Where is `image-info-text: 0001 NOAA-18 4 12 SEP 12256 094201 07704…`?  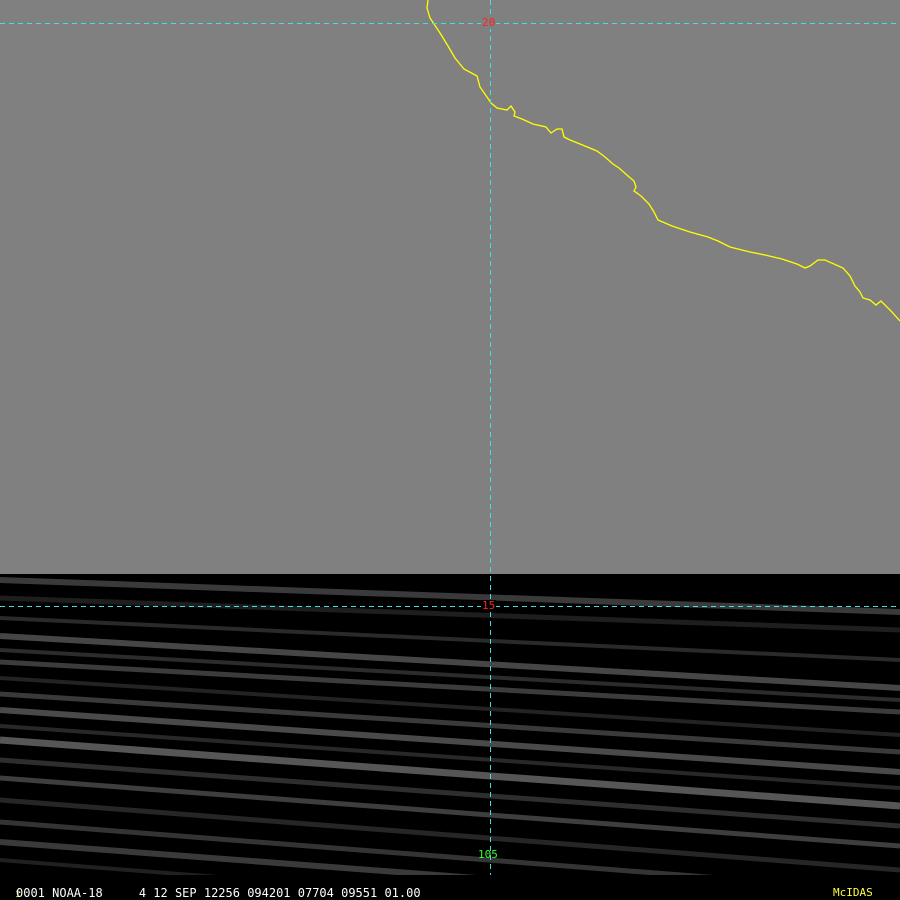 image-info-text: 0001 NOAA-18 4 12 SEP 12256 094201 07704… is located at coordinates (218, 893).